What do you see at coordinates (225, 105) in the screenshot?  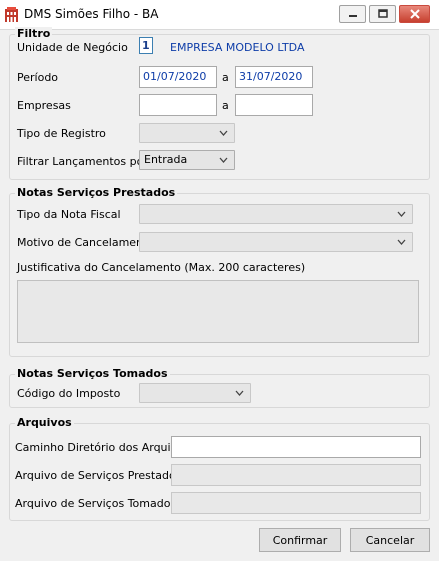 I see `empresas-separator: a` at bounding box center [225, 105].